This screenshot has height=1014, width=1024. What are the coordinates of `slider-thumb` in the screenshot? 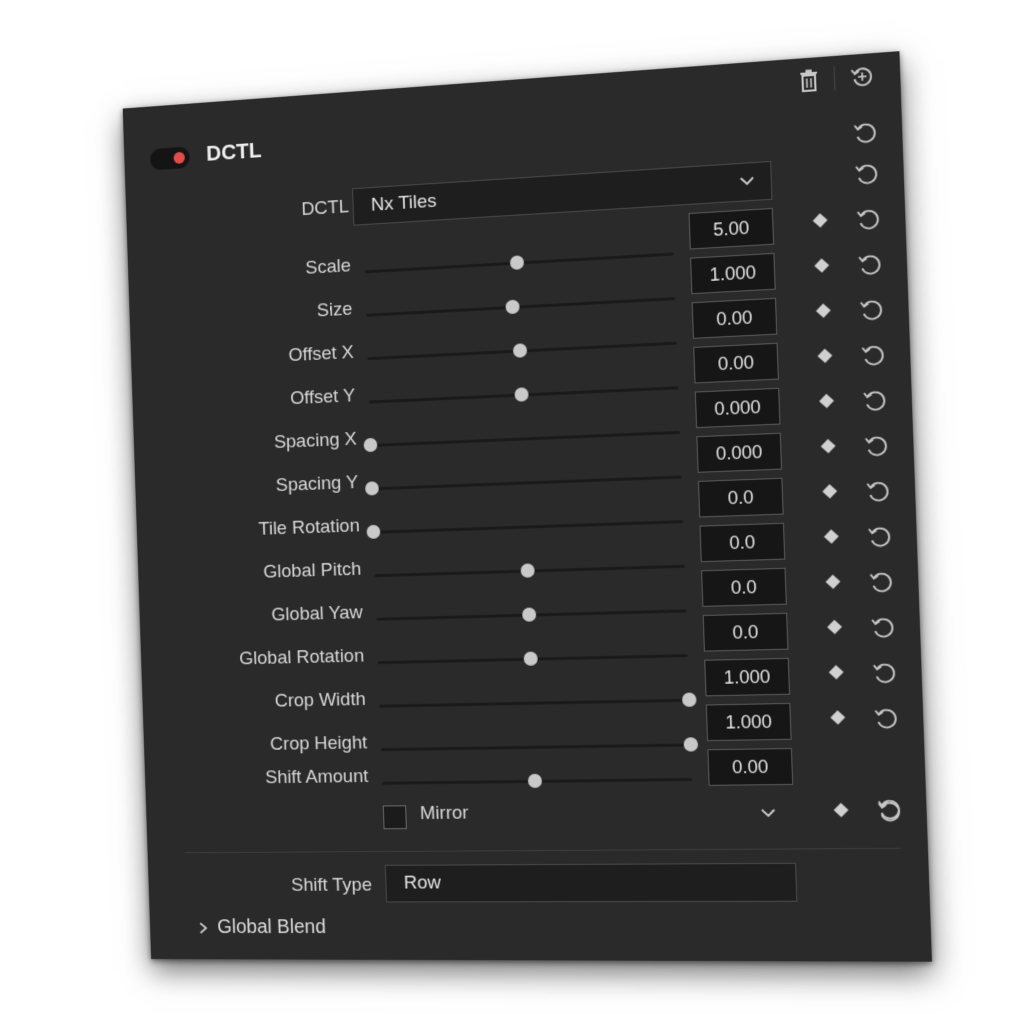 It's located at (535, 780).